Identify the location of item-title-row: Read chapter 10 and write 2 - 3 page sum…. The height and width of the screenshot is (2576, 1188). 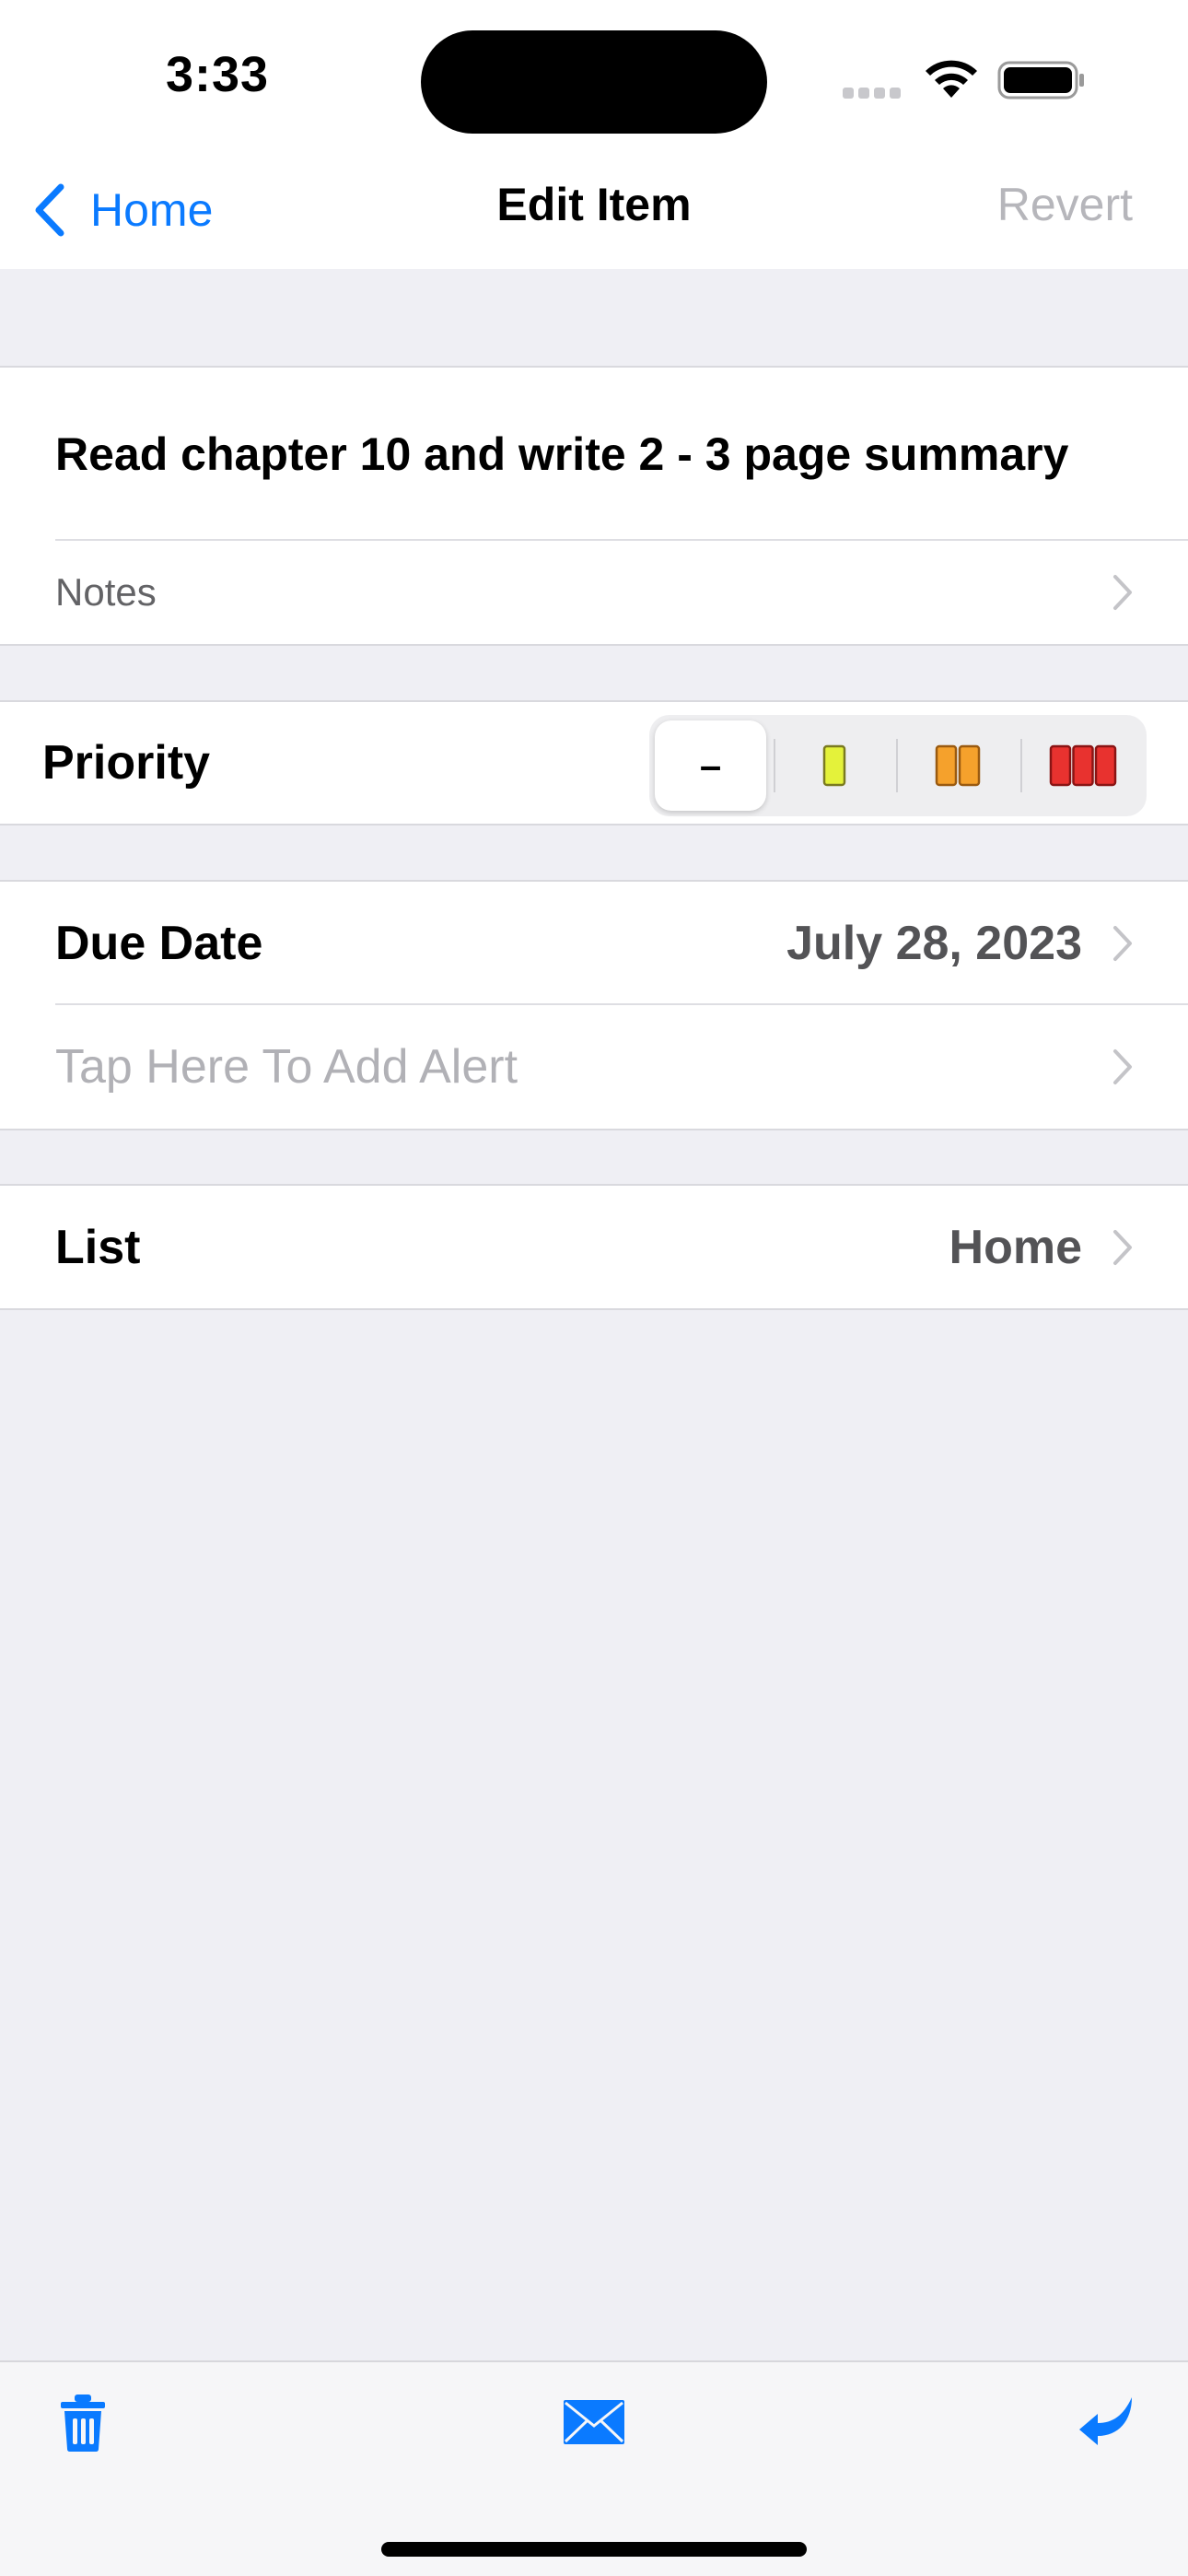
(594, 454).